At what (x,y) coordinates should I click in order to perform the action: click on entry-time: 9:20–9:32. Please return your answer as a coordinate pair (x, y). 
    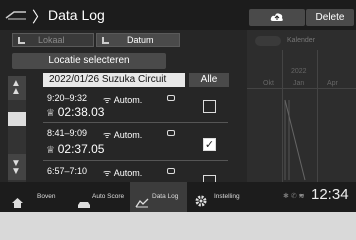
    Looking at the image, I should click on (67, 98).